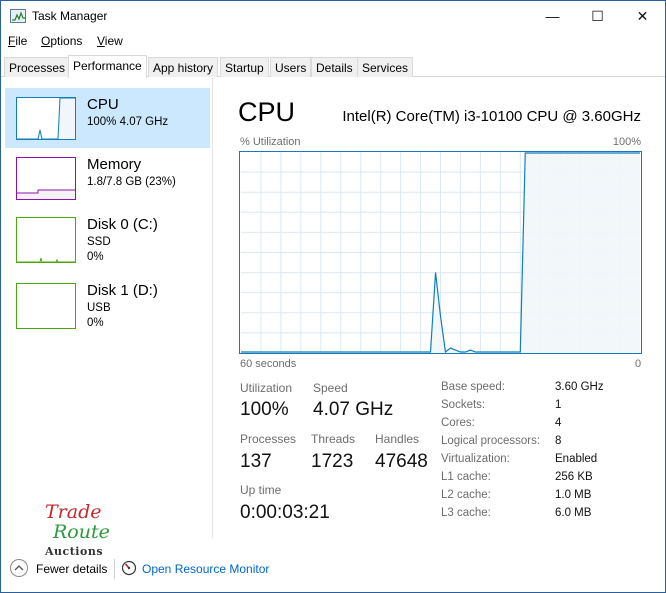  Describe the element at coordinates (99, 308) in the screenshot. I see `resource-sub: USB` at that location.